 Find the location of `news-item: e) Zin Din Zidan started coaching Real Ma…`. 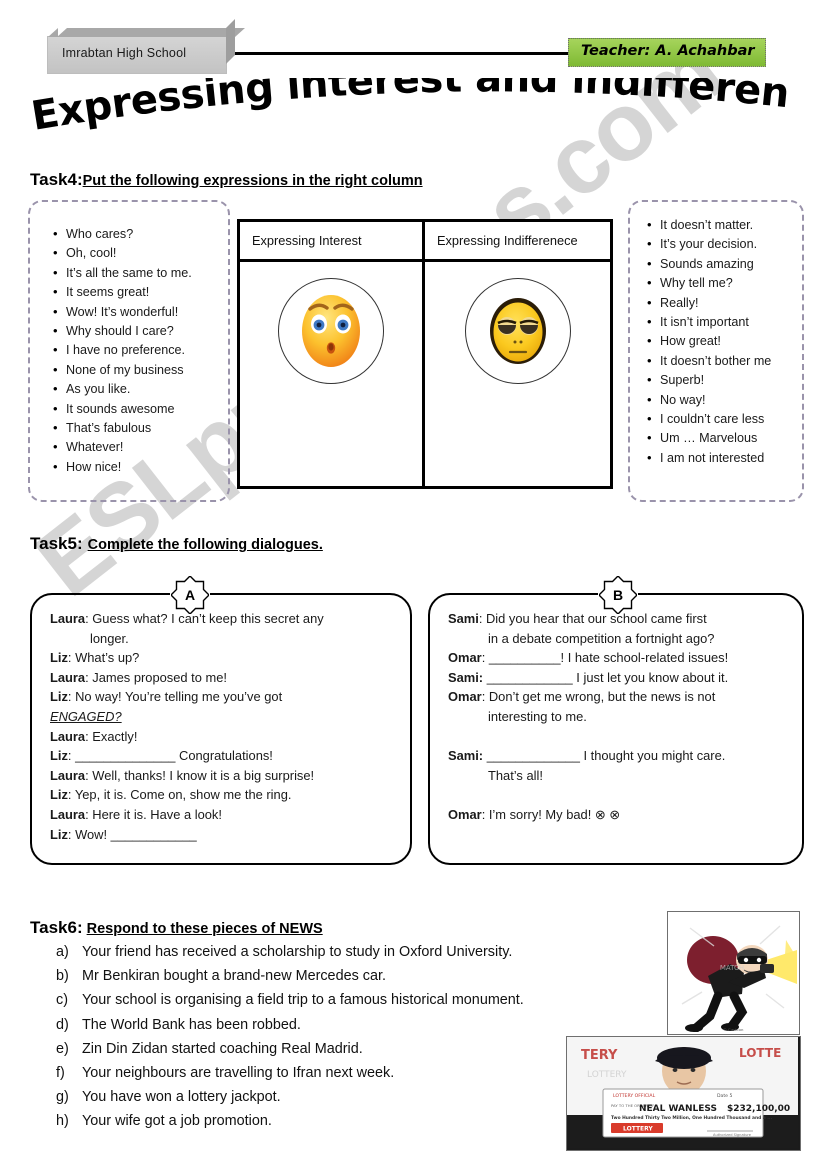

news-item: e) Zin Din Zidan started coaching Real Ma… is located at coordinates (356, 1049).